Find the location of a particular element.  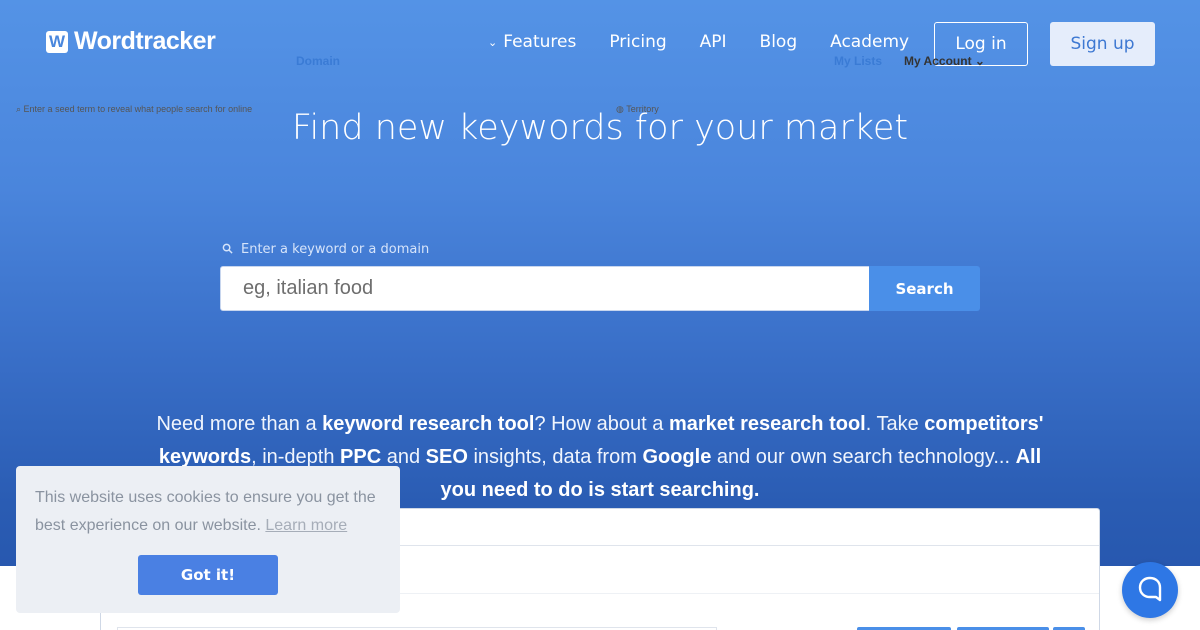

chat-bubble-icon is located at coordinates (1150, 590).